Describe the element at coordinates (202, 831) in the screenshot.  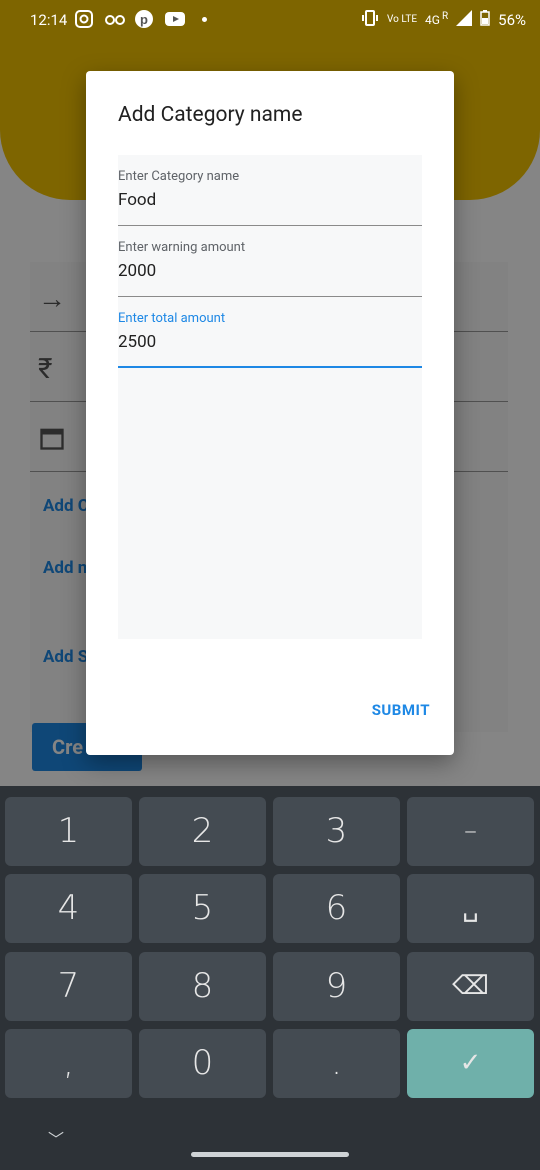
I see `key-2: 2` at that location.